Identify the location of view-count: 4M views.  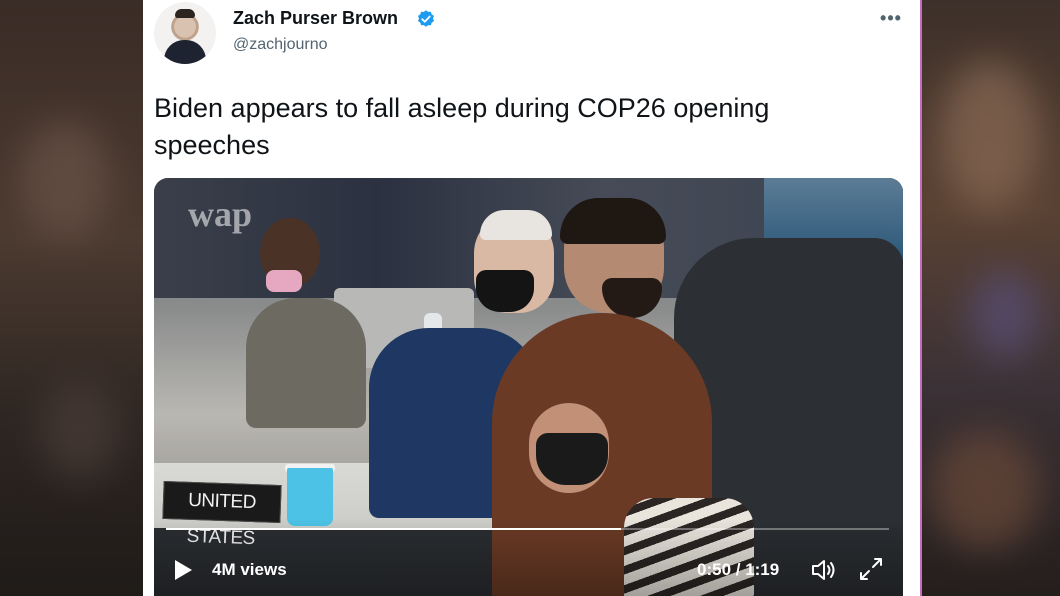
(249, 569).